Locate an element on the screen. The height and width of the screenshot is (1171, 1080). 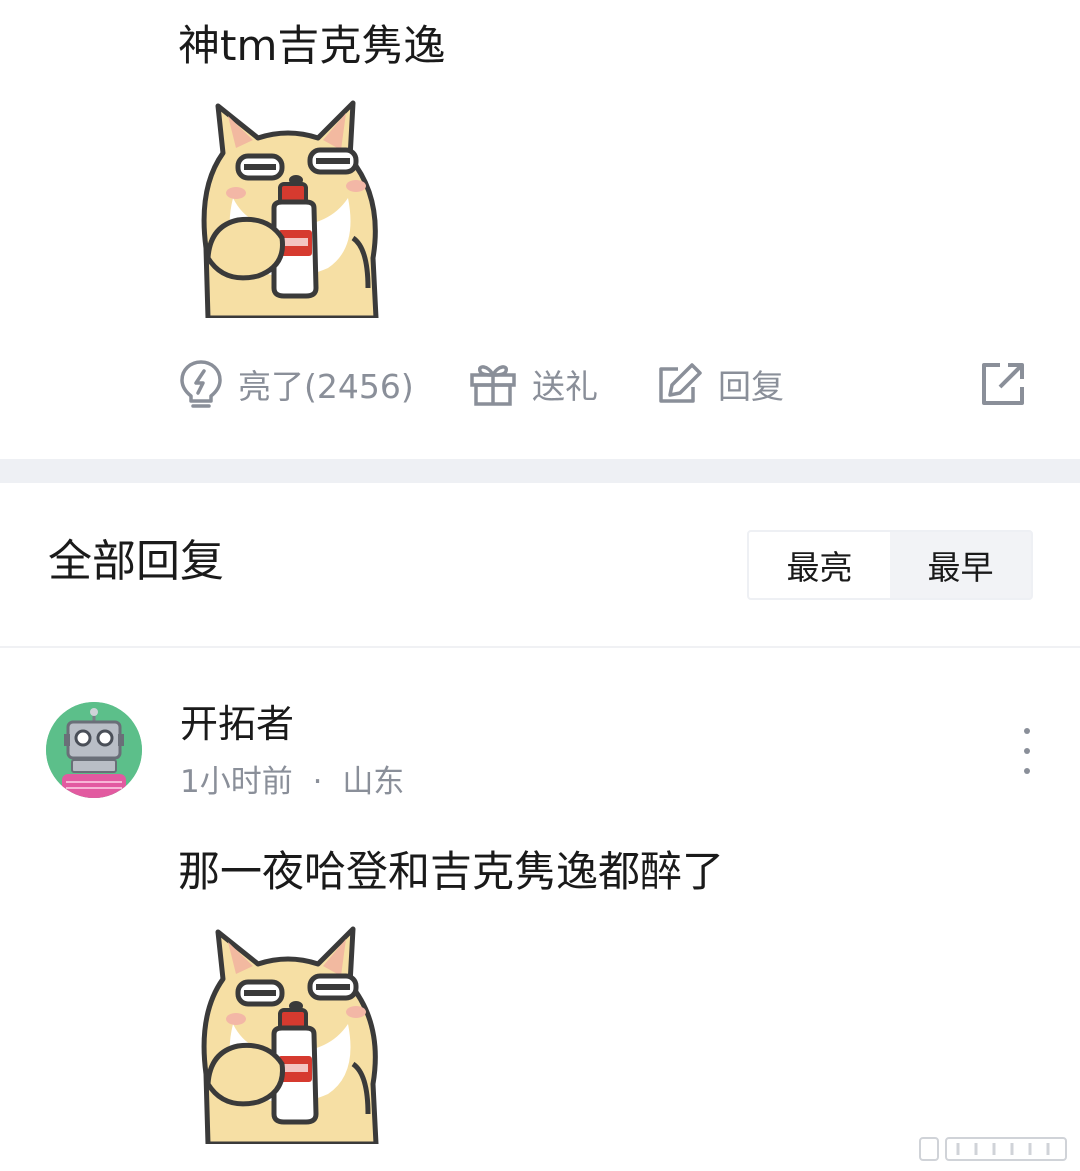
share-button is located at coordinates (1003, 384).